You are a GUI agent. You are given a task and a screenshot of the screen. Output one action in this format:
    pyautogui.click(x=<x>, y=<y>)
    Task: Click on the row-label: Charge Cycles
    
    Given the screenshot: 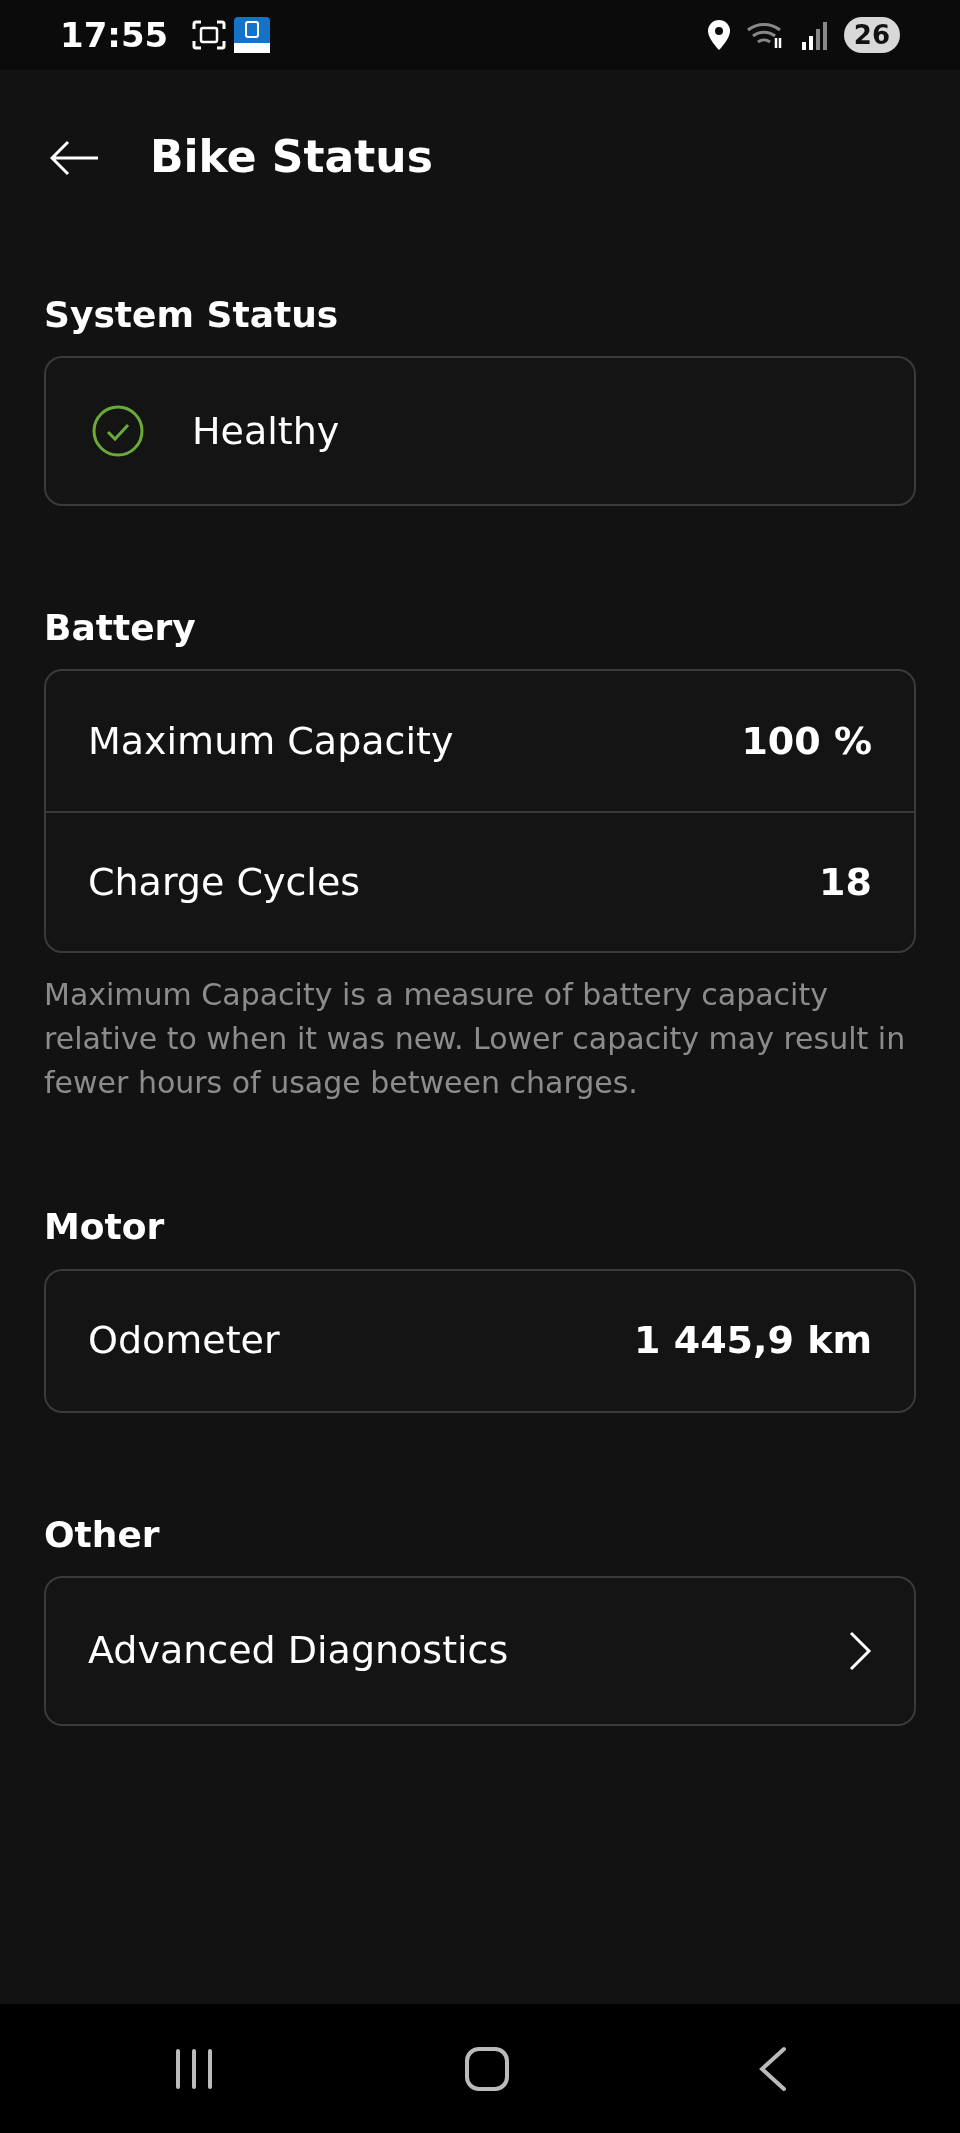 What is the action you would take?
    pyautogui.click(x=224, y=882)
    